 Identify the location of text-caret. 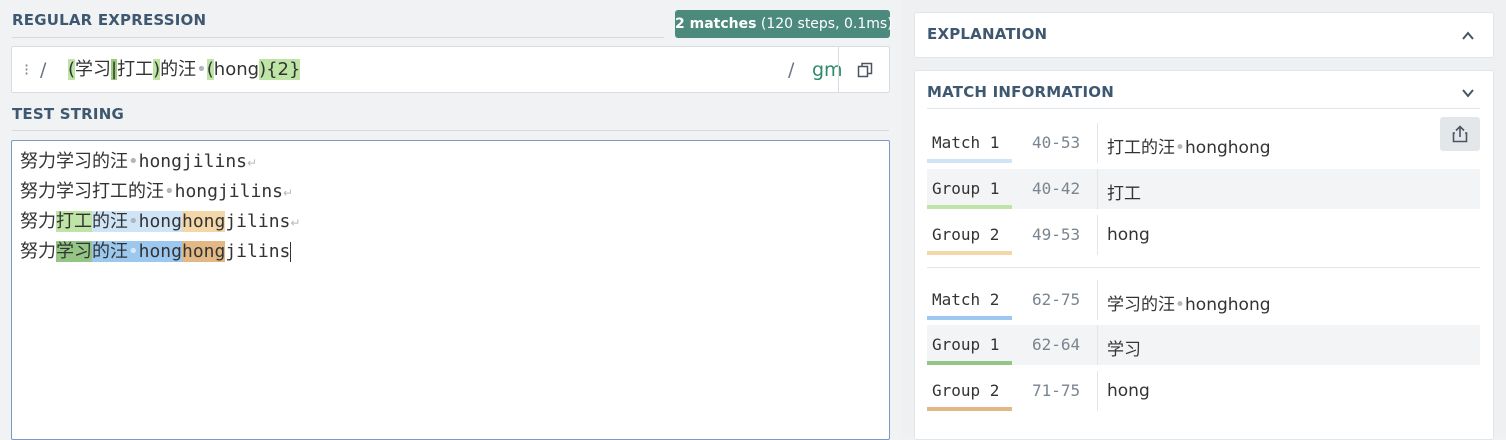
(291, 252).